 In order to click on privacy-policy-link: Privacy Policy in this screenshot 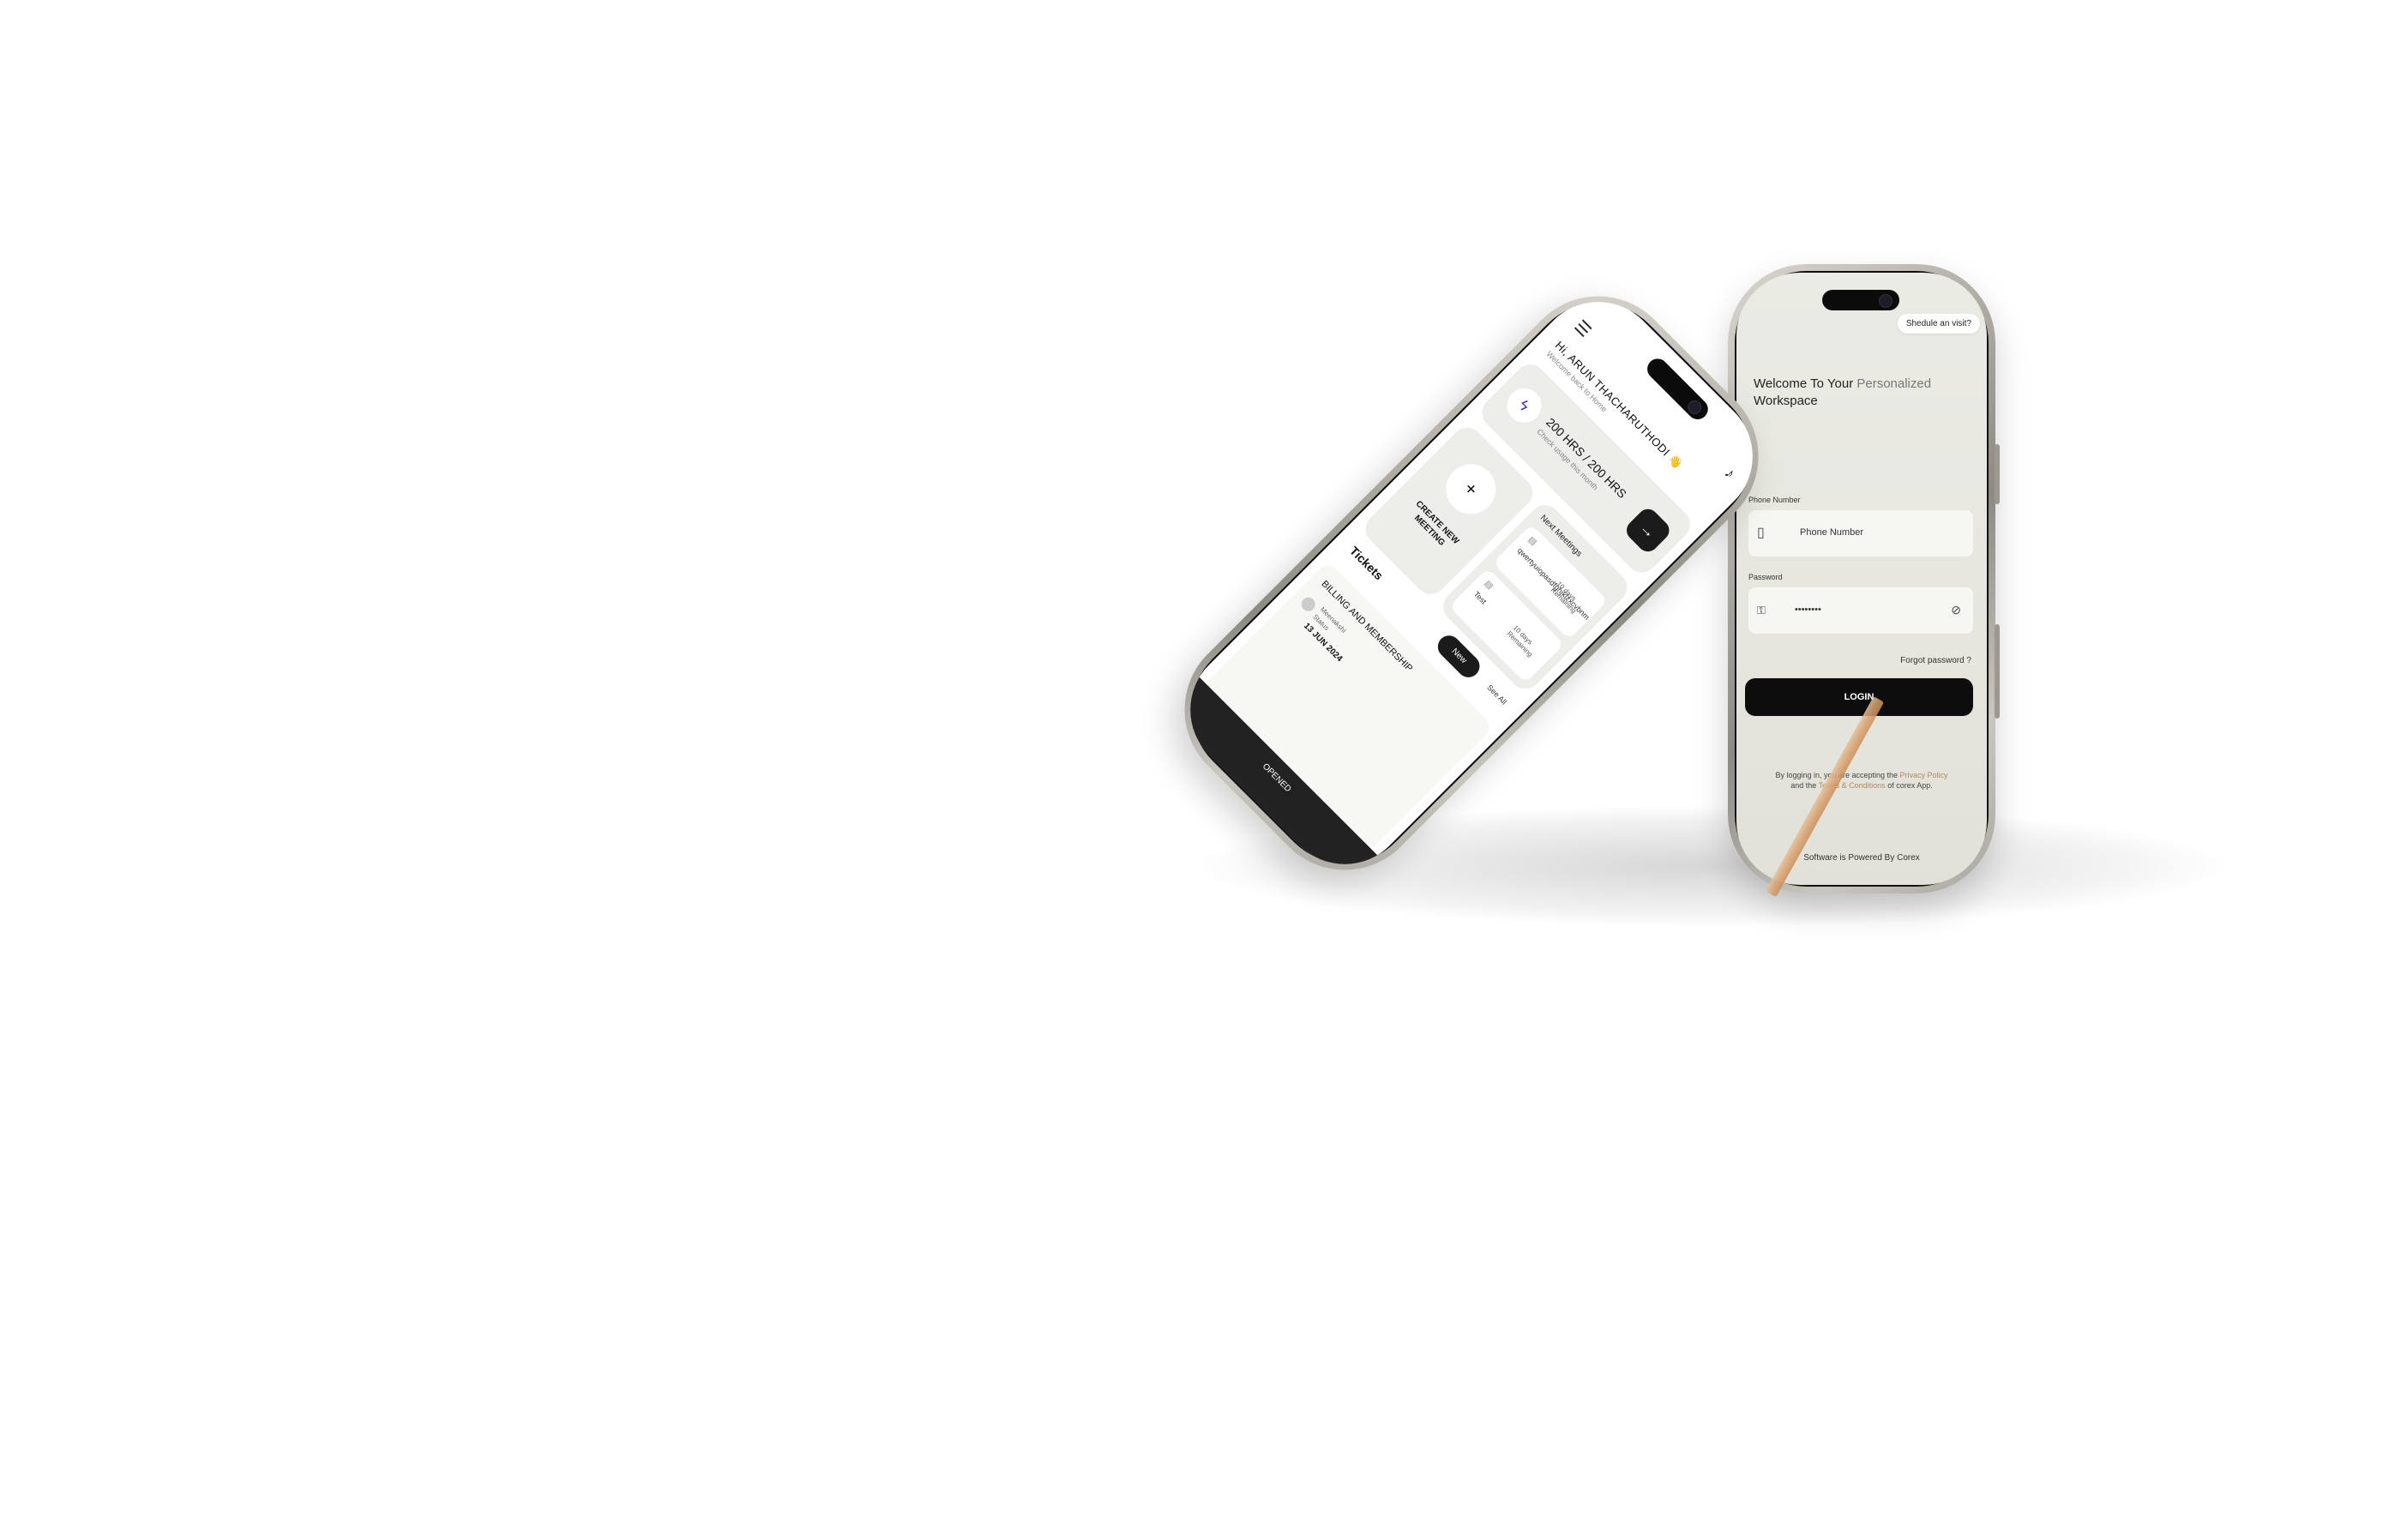, I will do `click(1924, 775)`.